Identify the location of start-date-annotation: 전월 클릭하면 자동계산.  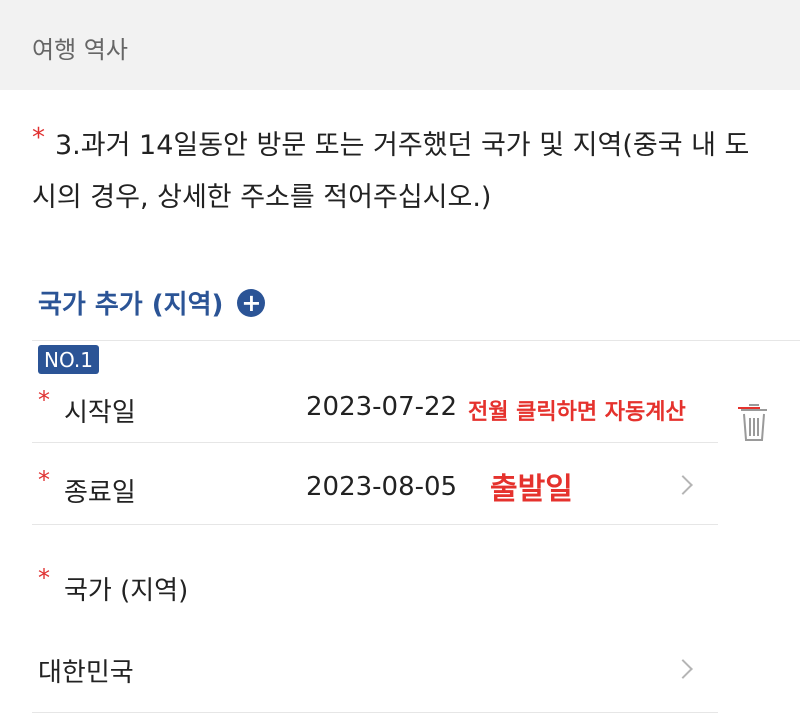
(577, 412).